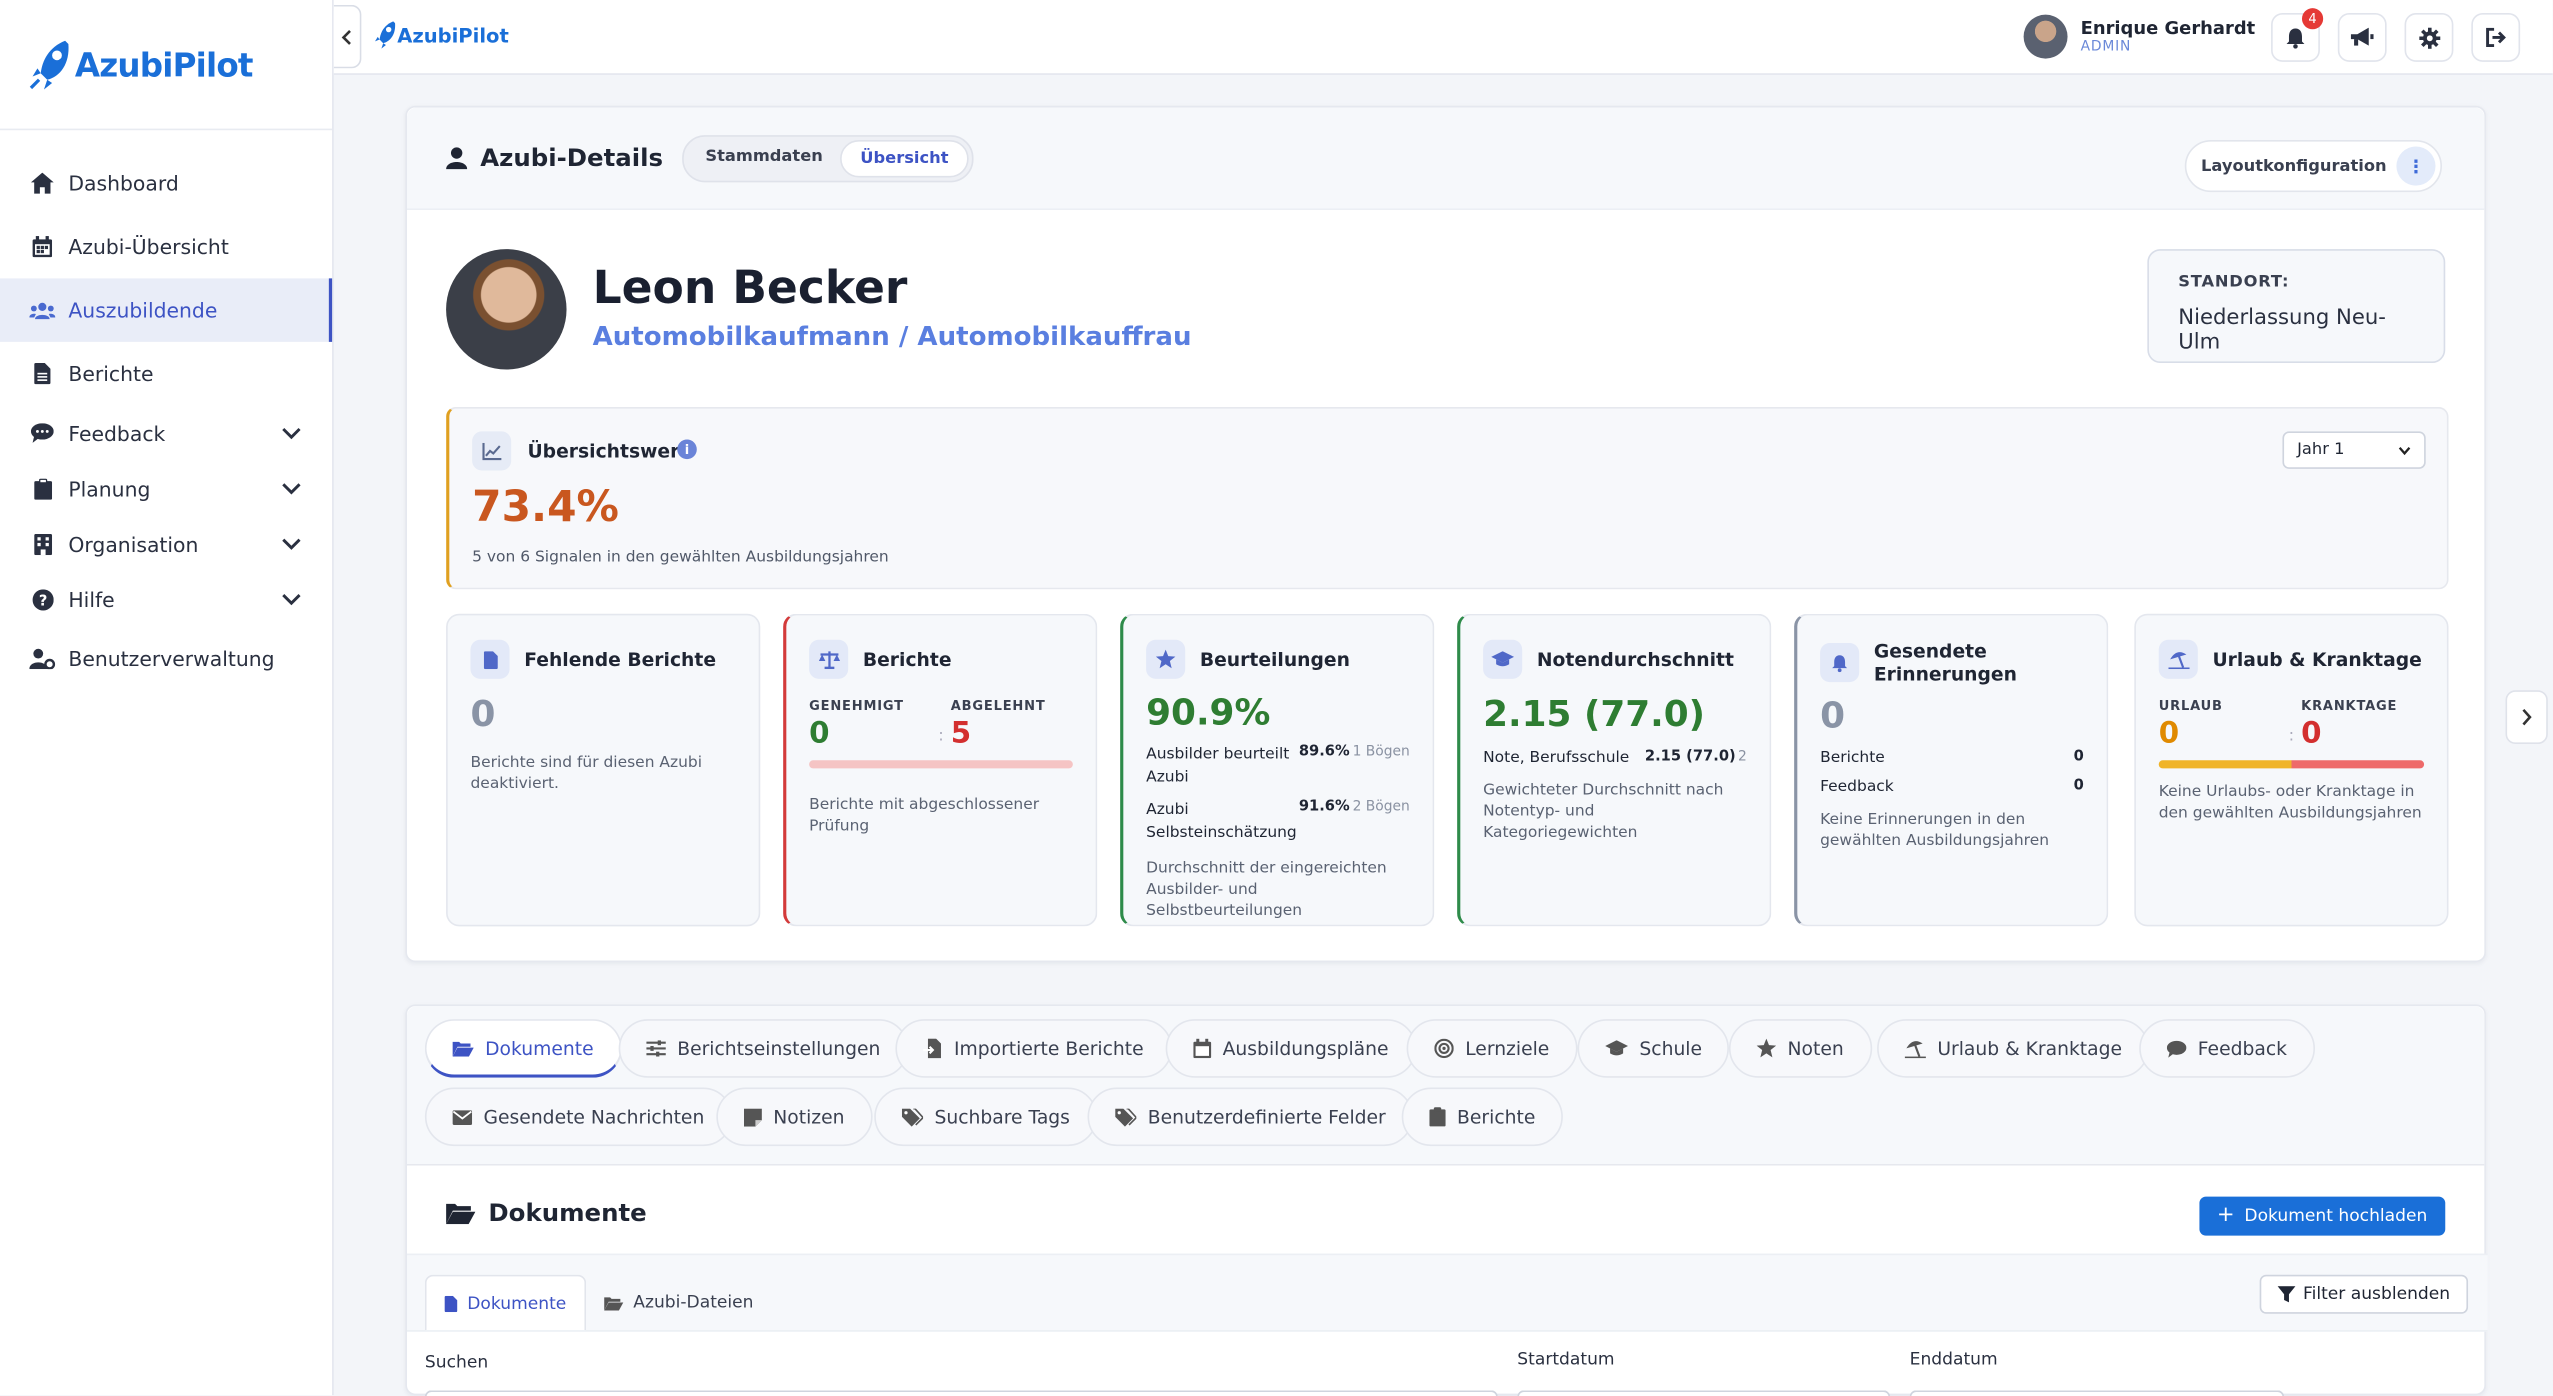 This screenshot has width=2553, height=1396. I want to click on sidebar-item-benutzerverwaltung: Benutzerverwaltung, so click(166, 658).